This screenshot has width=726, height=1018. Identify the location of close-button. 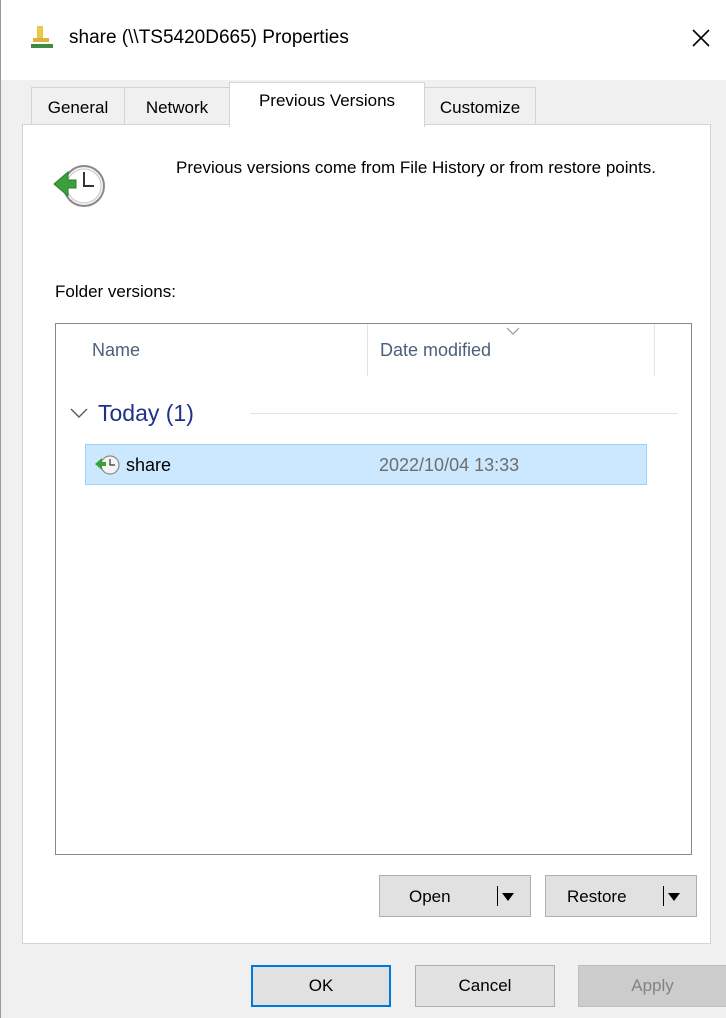
(701, 38).